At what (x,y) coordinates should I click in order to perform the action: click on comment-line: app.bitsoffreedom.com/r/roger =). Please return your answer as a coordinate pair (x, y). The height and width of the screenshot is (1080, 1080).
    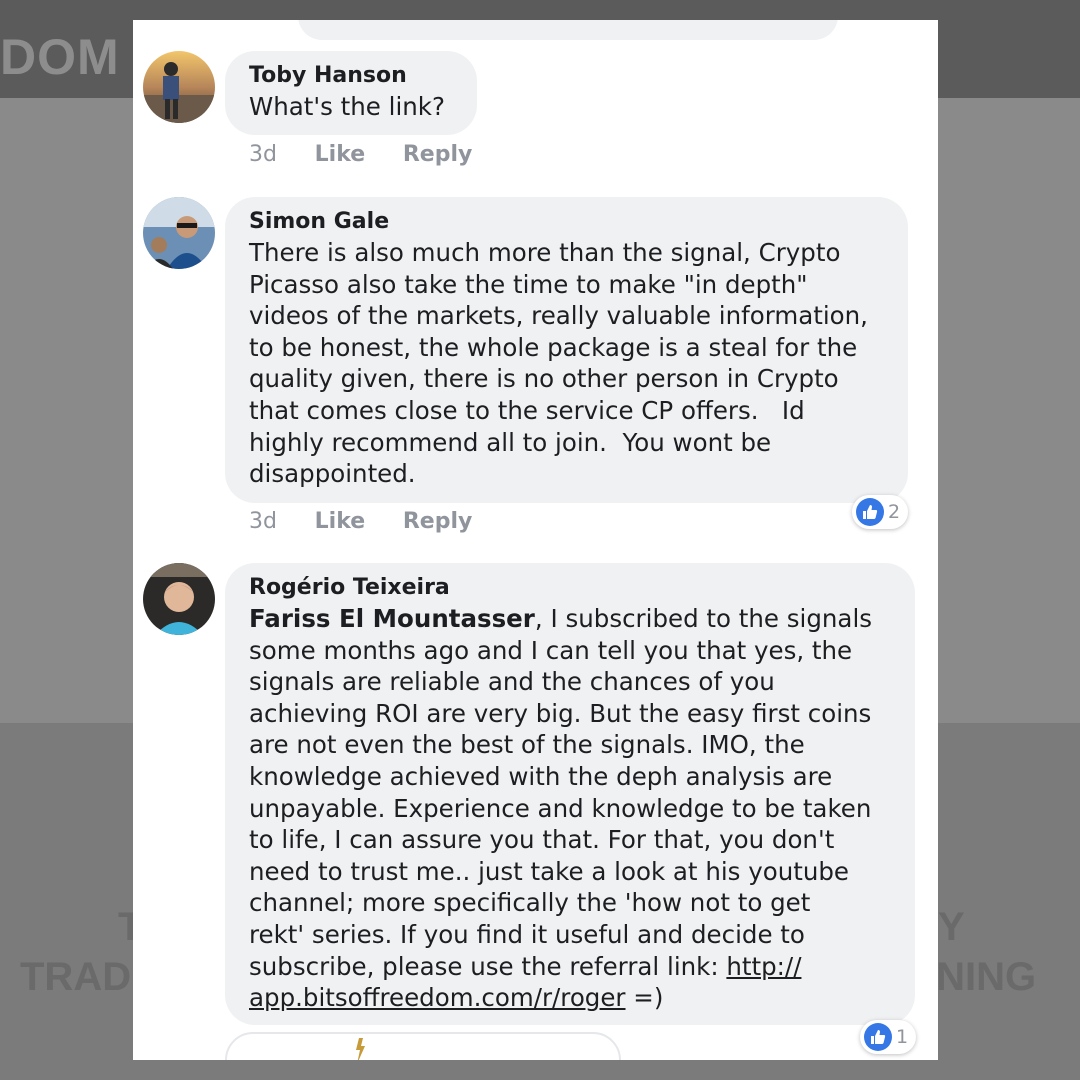
    Looking at the image, I should click on (571, 998).